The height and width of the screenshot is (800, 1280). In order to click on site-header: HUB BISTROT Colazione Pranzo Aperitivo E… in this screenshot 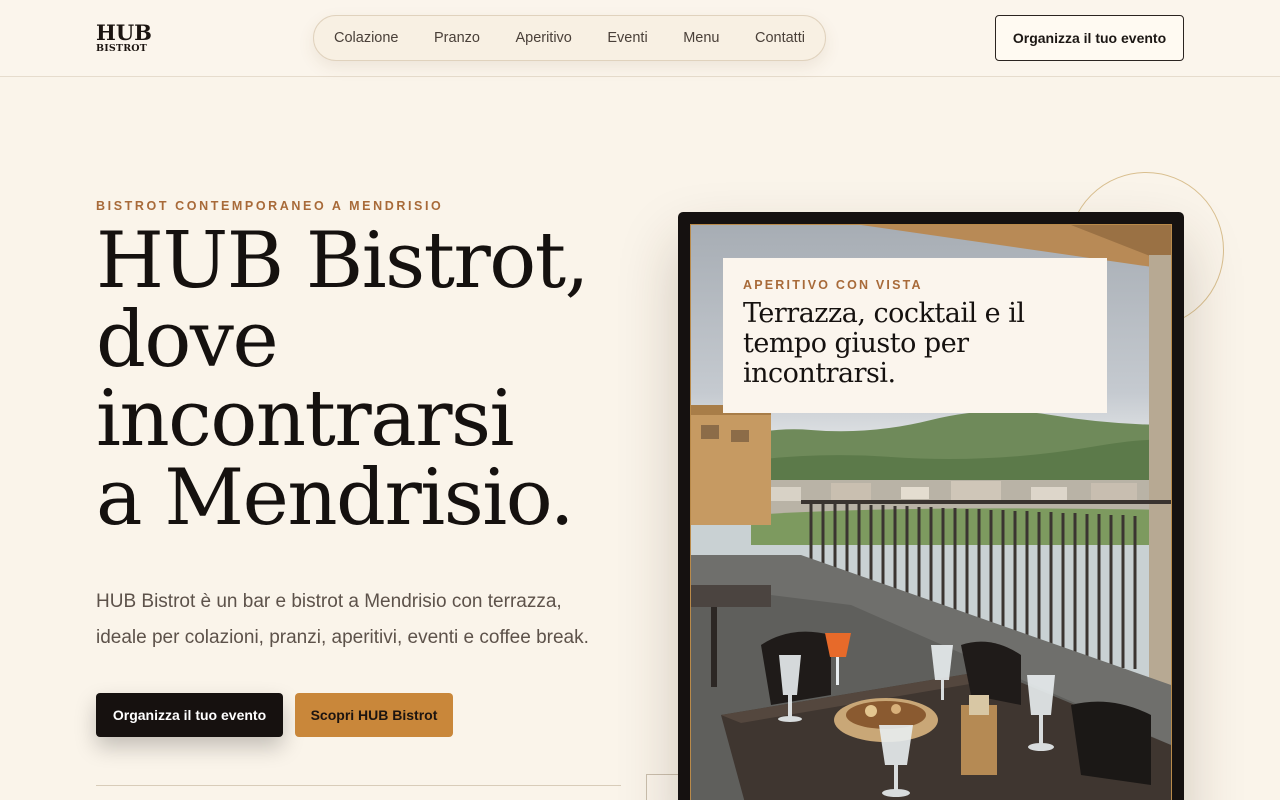, I will do `click(640, 38)`.